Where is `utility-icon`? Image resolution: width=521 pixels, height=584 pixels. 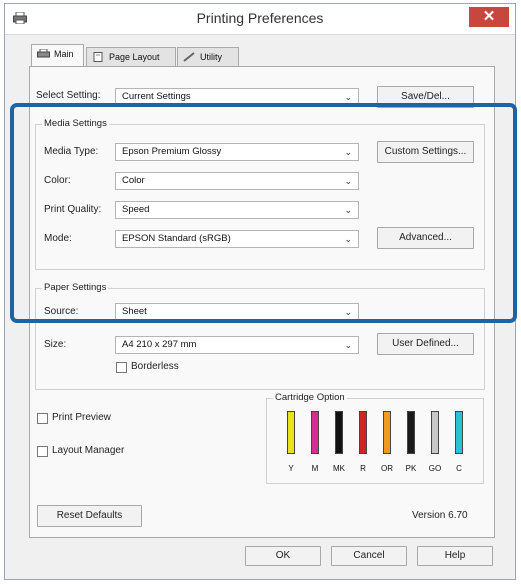 utility-icon is located at coordinates (189, 57).